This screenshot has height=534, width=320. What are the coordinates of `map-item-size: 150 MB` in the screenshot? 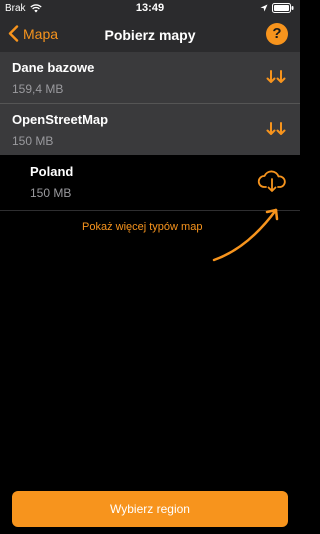 It's located at (33, 141).